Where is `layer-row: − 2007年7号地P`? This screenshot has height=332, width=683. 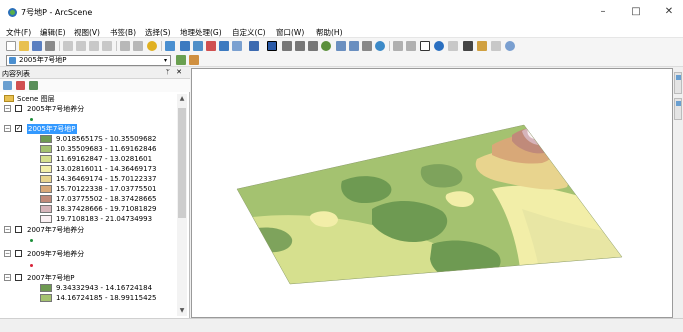 layer-row: − 2007年7号地P is located at coordinates (89, 278).